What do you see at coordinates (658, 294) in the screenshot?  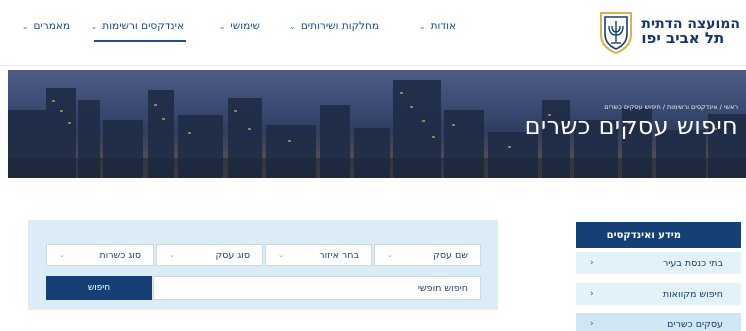 I see `sidebar-item-mikvaot: חיפוש מקוואות ‹` at bounding box center [658, 294].